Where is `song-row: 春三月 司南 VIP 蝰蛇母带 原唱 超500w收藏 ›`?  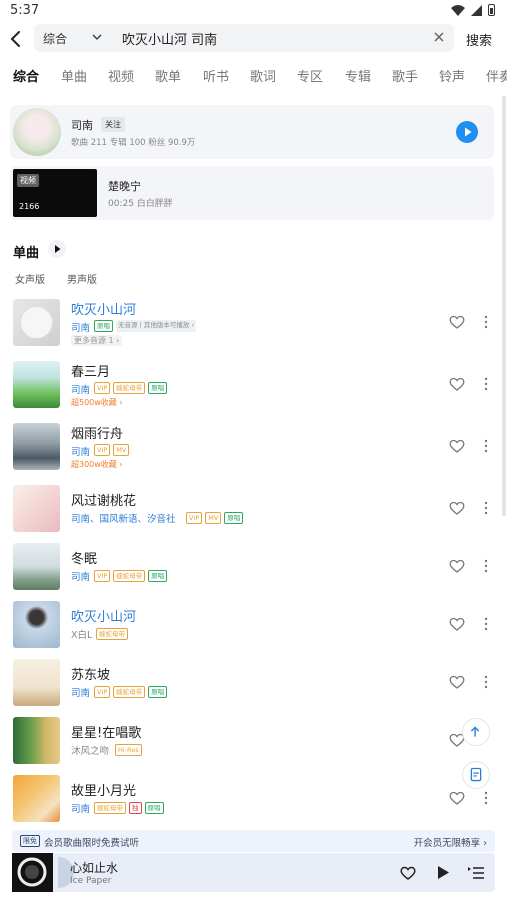
song-row: 春三月 司南 VIP 蝰蛇母带 原唱 超500w收藏 › is located at coordinates (253, 385).